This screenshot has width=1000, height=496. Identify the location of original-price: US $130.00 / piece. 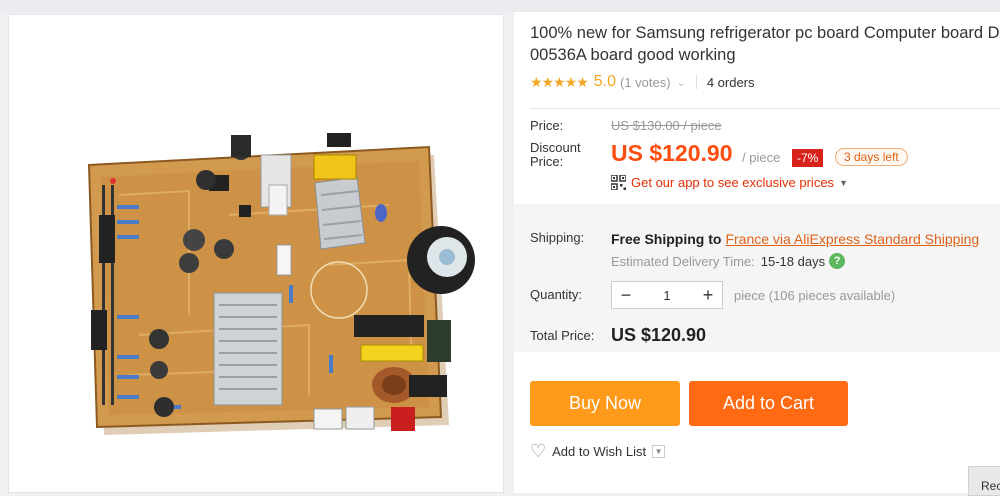
(666, 125).